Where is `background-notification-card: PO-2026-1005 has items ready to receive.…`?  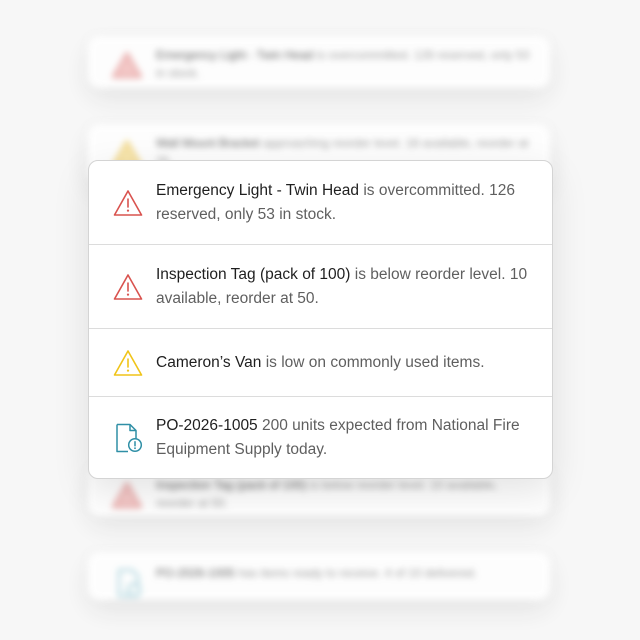
background-notification-card: PO-2026-1005 has items ready to receive.… is located at coordinates (319, 576).